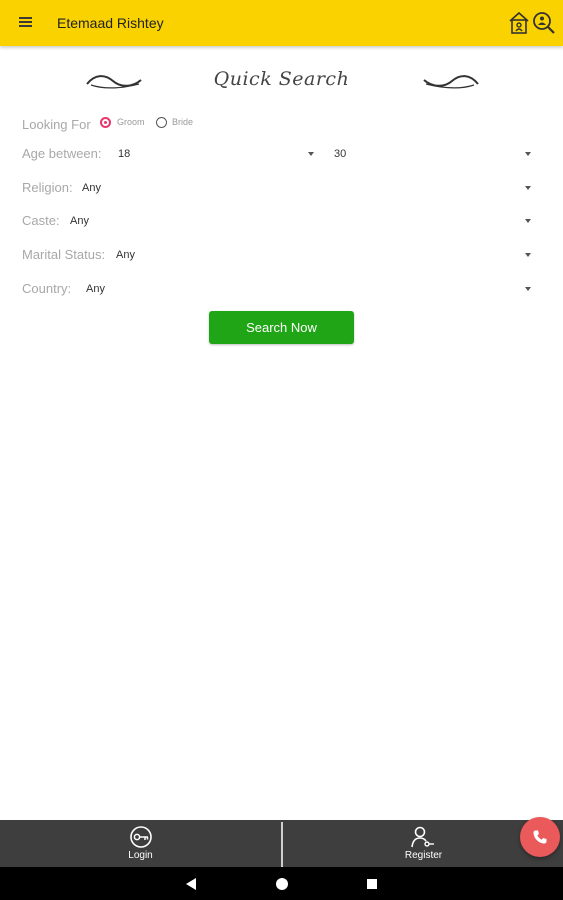 The image size is (563, 900). What do you see at coordinates (95, 289) in the screenshot?
I see `country-select: Any` at bounding box center [95, 289].